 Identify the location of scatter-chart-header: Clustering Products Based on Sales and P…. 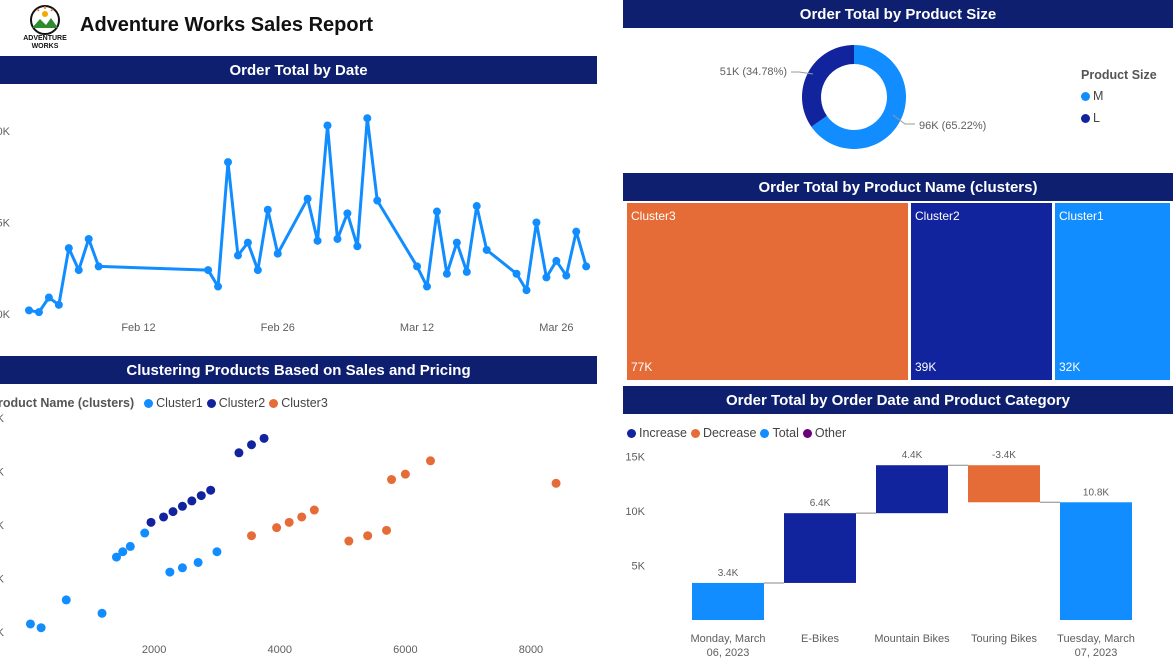
(298, 370).